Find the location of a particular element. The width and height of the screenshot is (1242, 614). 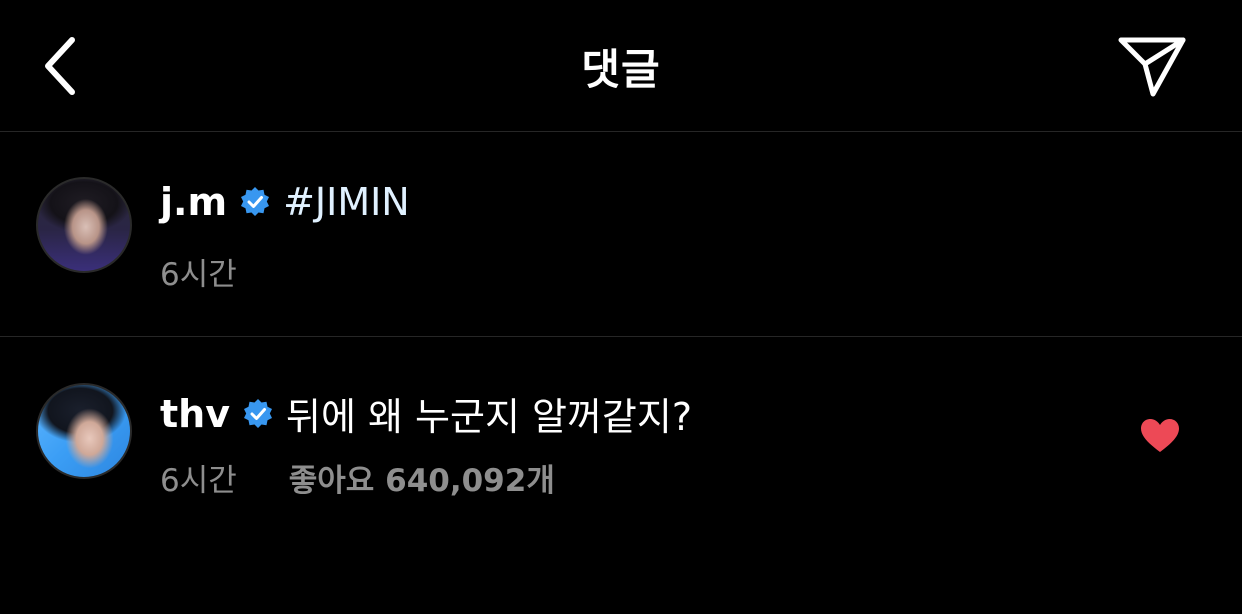

comment-header: thv 뒤에 왜 누군지 알꺼같지? is located at coordinates (426, 413).